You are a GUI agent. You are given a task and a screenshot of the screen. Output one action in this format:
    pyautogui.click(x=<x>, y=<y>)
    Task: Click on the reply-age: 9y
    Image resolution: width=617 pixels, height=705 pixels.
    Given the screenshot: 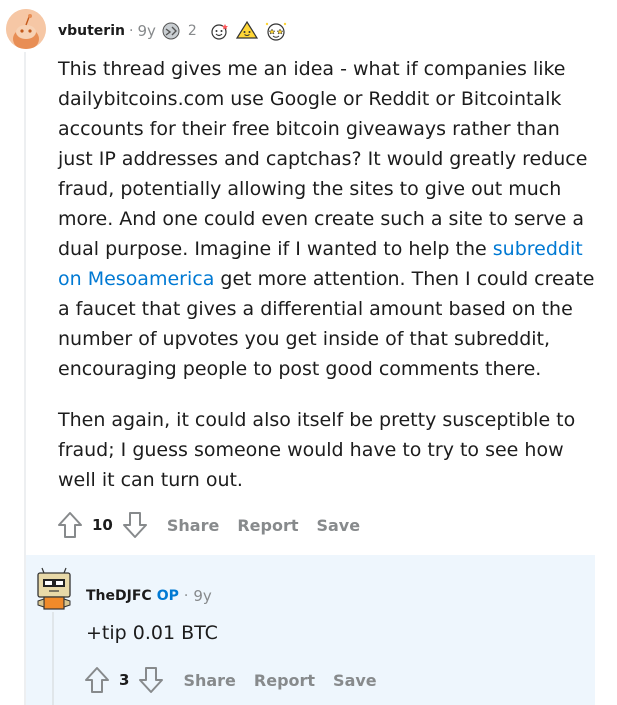 What is the action you would take?
    pyautogui.click(x=202, y=596)
    